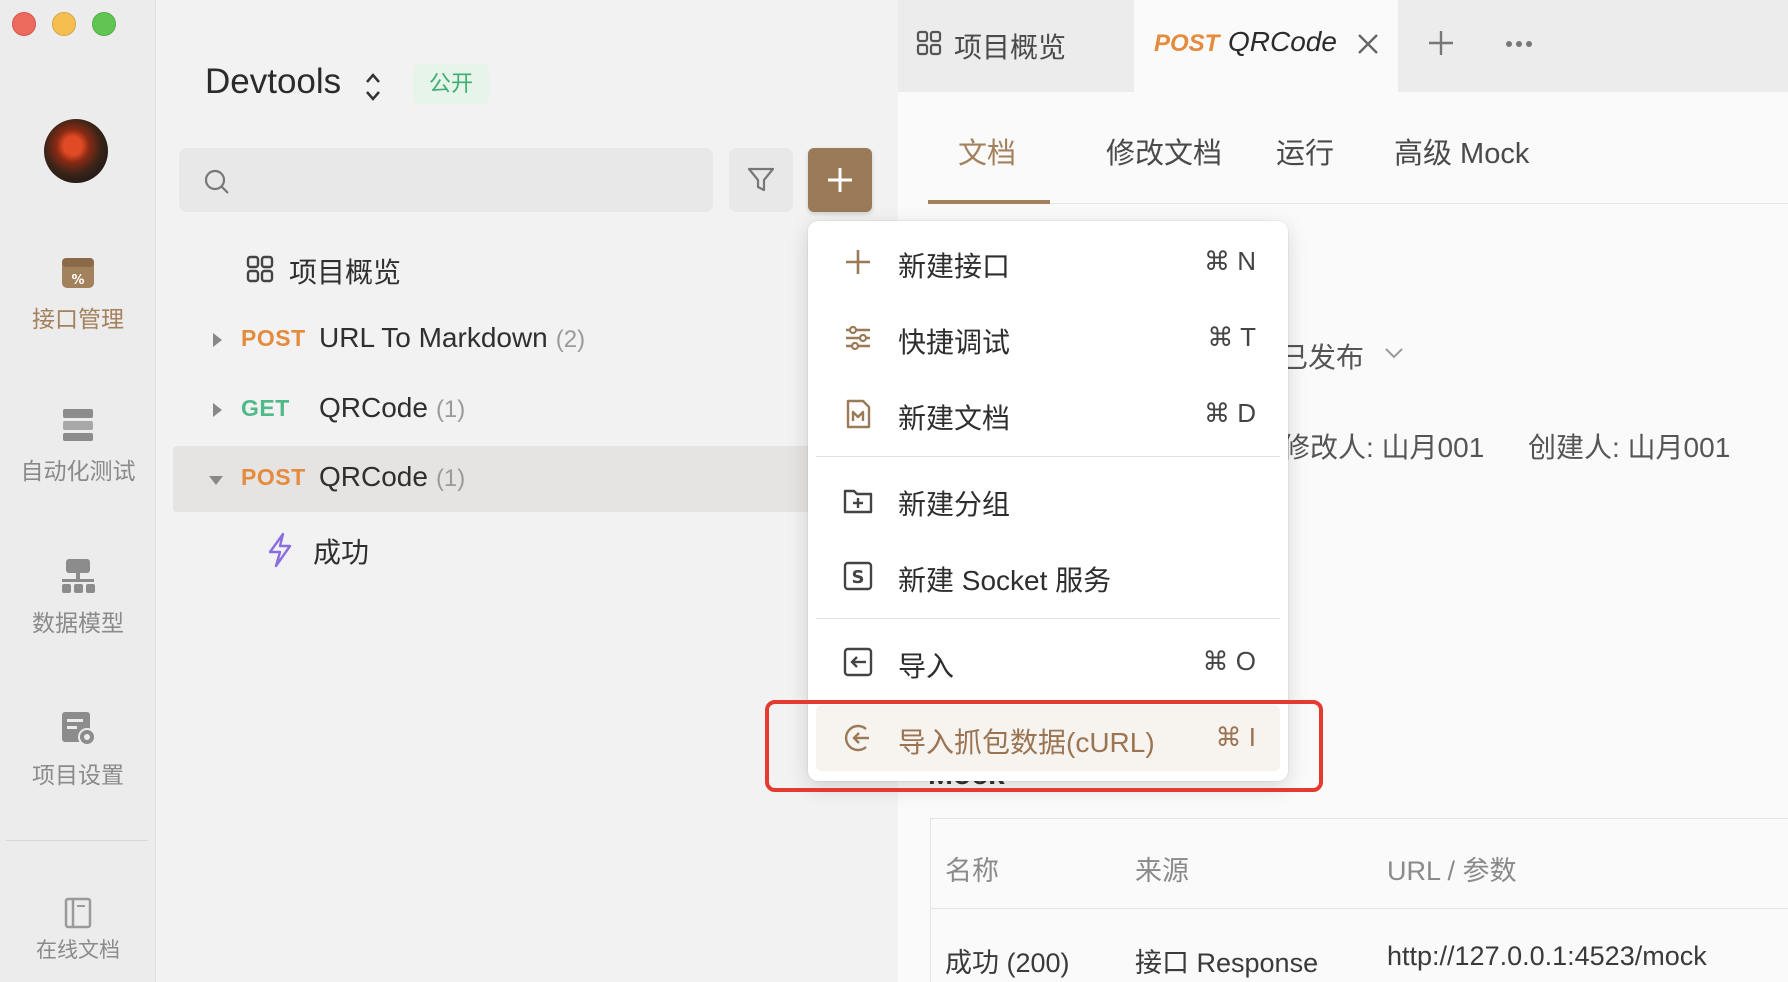  What do you see at coordinates (1441, 43) in the screenshot?
I see `new-tab-plus-icon` at bounding box center [1441, 43].